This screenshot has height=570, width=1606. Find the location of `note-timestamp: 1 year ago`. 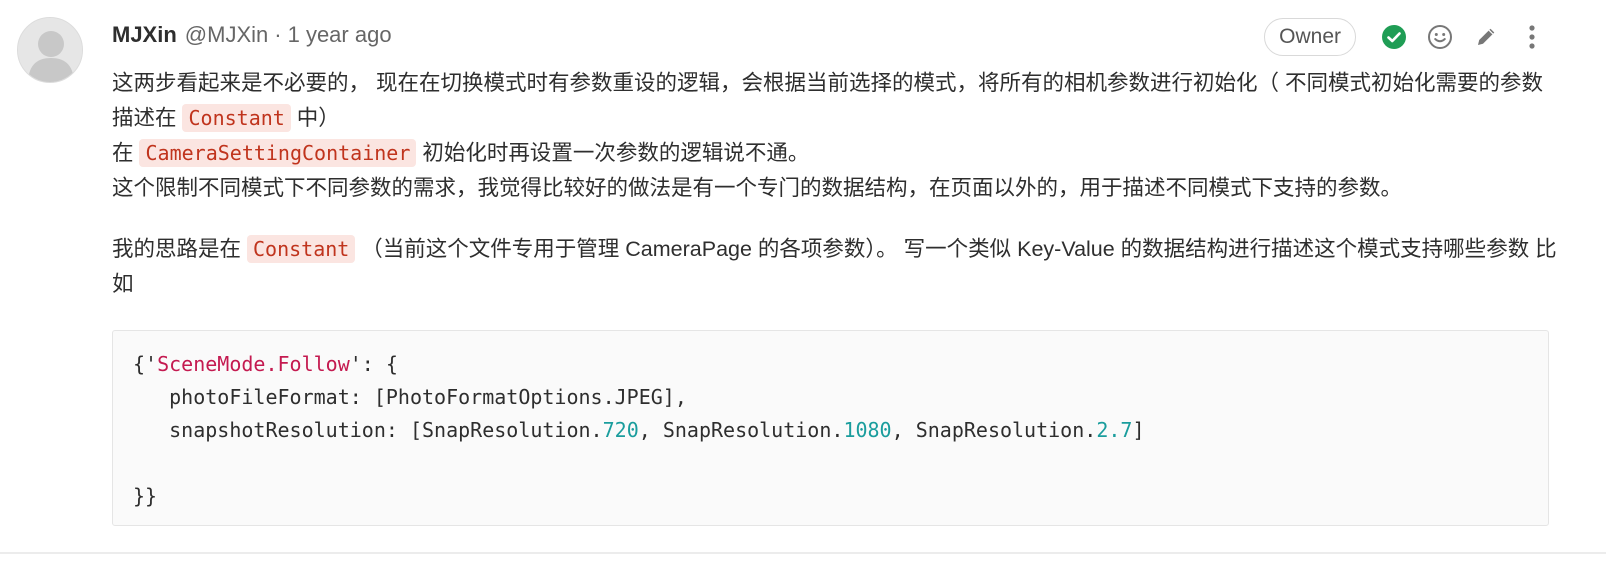

note-timestamp: 1 year ago is located at coordinates (340, 35).